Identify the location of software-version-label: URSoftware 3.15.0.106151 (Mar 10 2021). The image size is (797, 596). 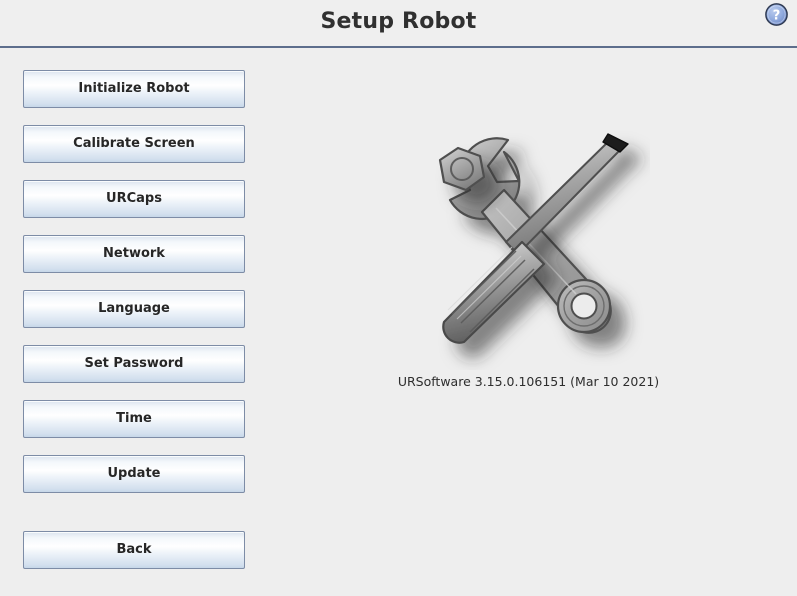
(528, 381).